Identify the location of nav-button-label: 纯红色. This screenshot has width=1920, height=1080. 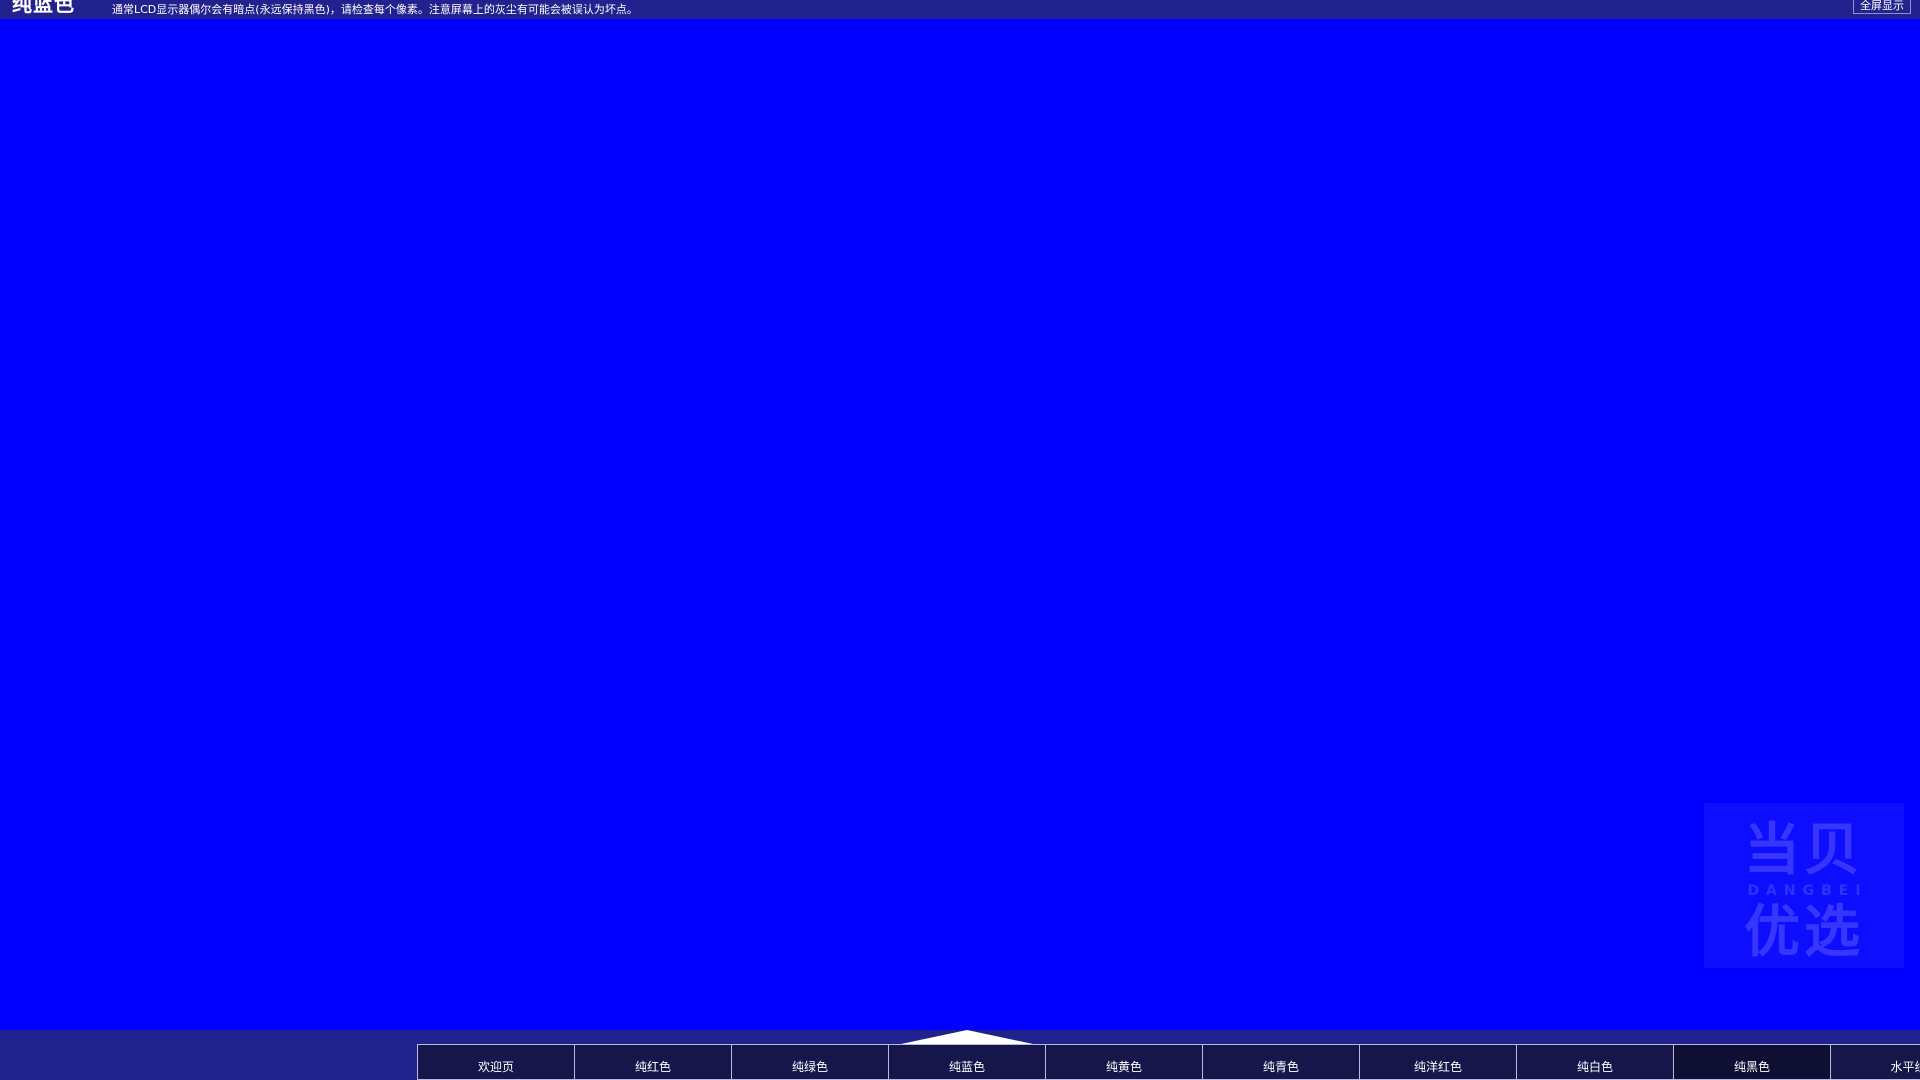
(652, 1067).